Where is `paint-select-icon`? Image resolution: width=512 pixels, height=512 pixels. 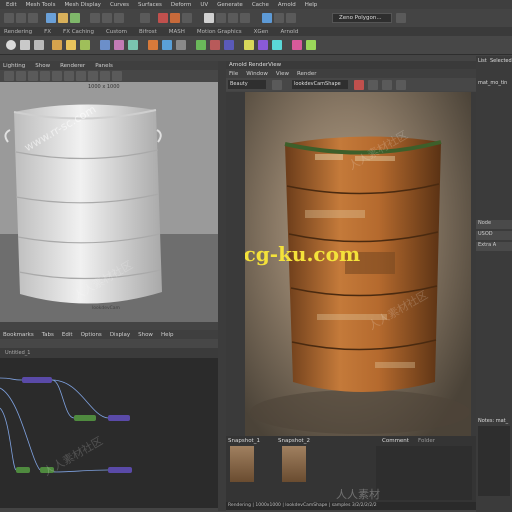
paint-select-icon is located at coordinates (75, 18).